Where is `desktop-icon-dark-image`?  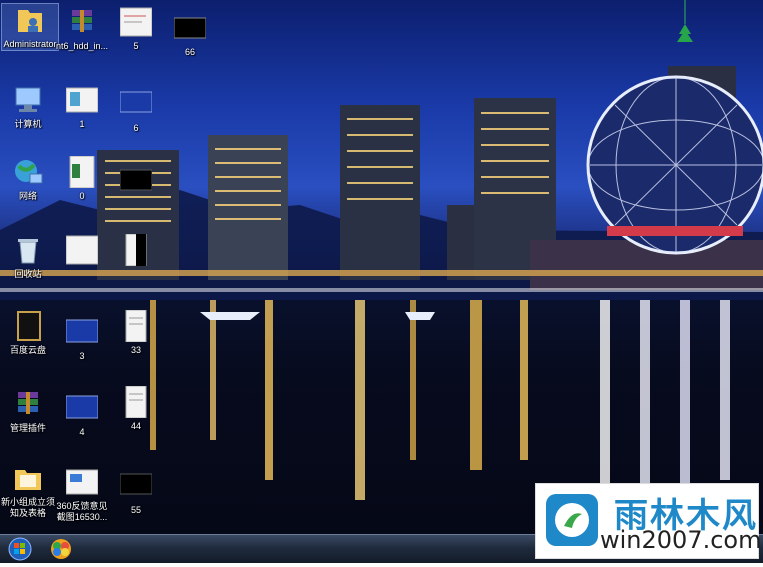 desktop-icon-dark-image is located at coordinates (136, 183).